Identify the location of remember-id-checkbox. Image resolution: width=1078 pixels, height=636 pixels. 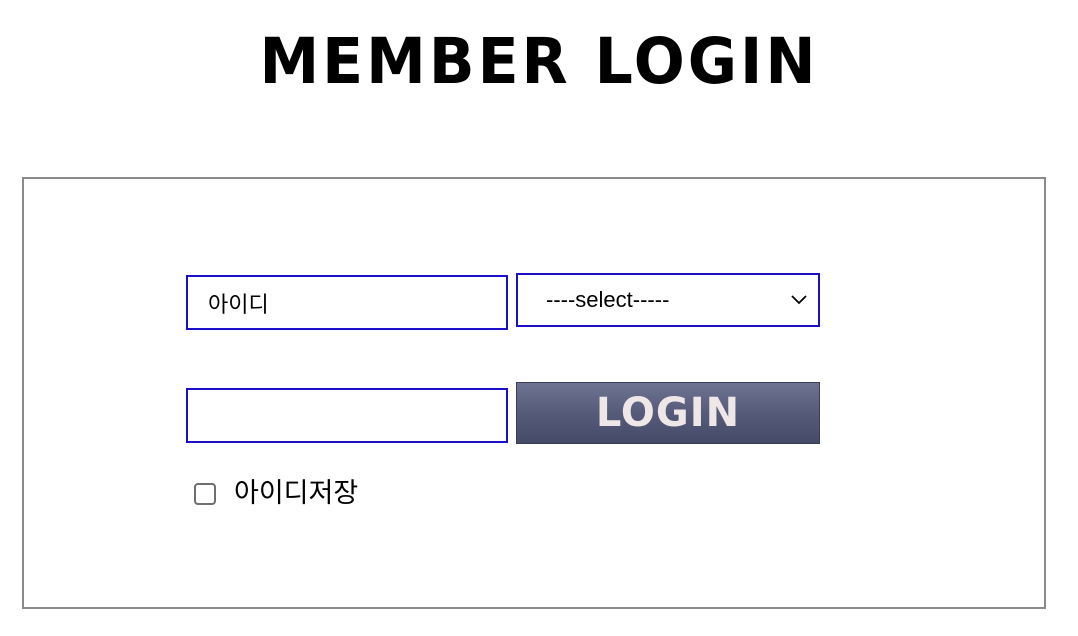
(205, 494).